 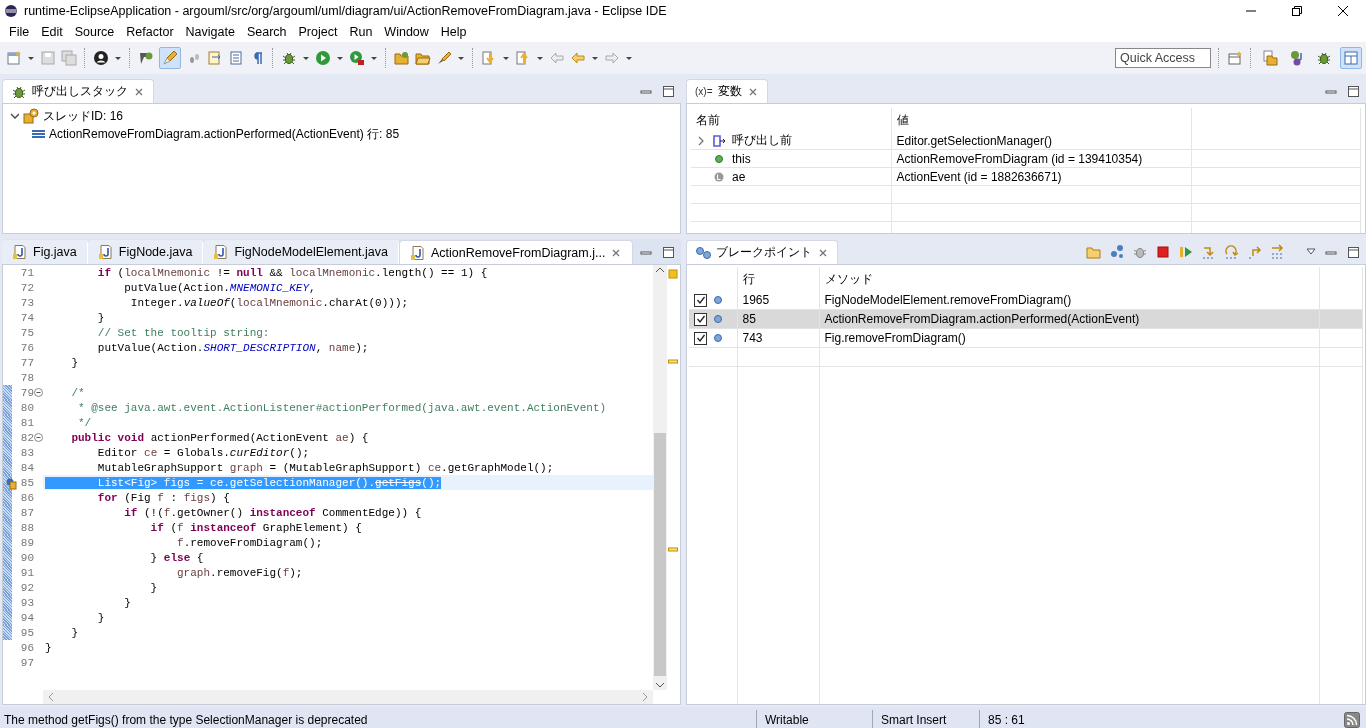 What do you see at coordinates (52, 32) in the screenshot?
I see `menu-item: Edit` at bounding box center [52, 32].